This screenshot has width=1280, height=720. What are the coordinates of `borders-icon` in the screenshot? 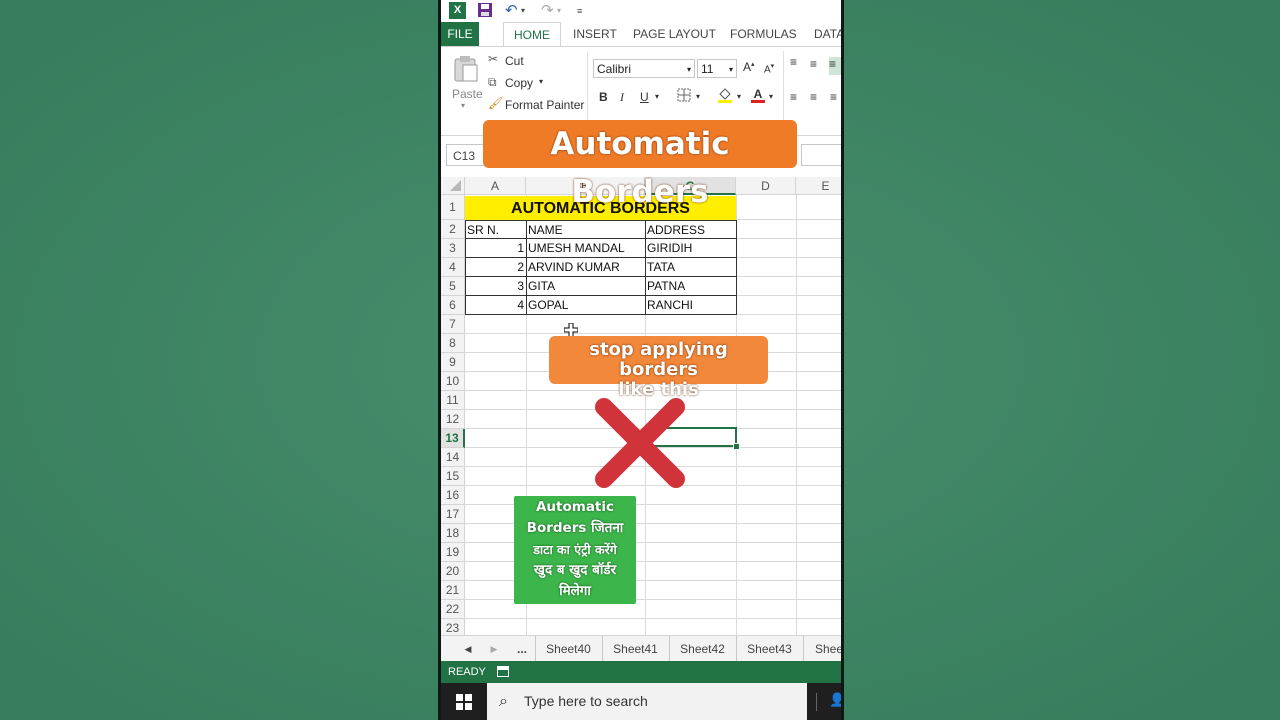 It's located at (684, 96).